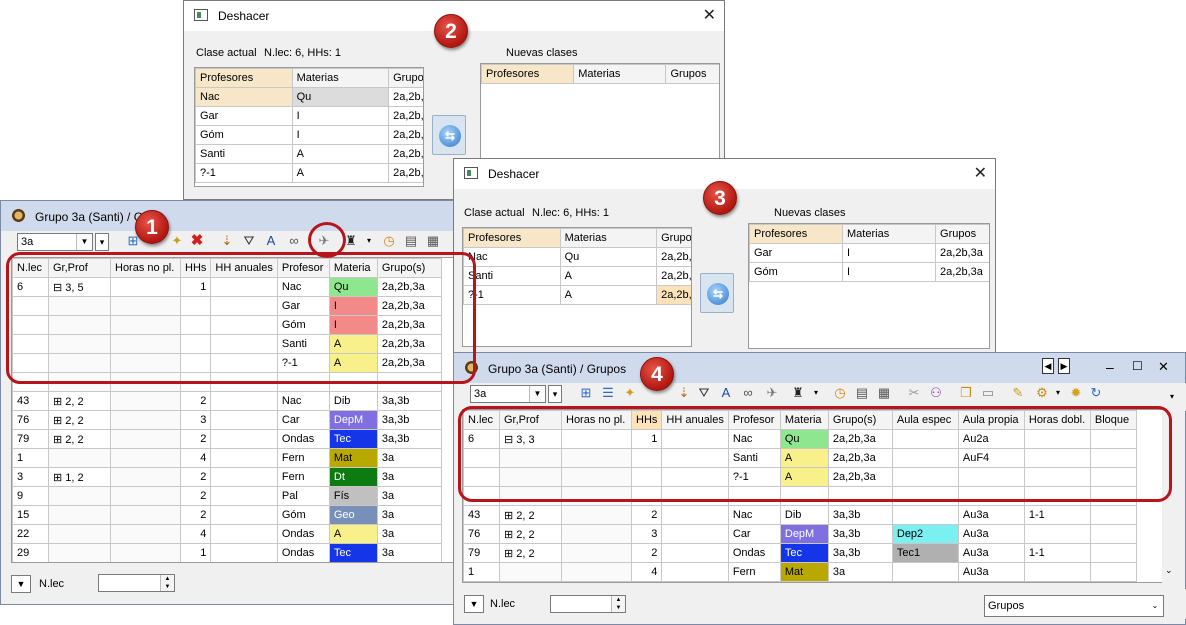 This screenshot has width=1186, height=625. Describe the element at coordinates (1137, 366) in the screenshot. I see `maximize-icon: ☐` at that location.